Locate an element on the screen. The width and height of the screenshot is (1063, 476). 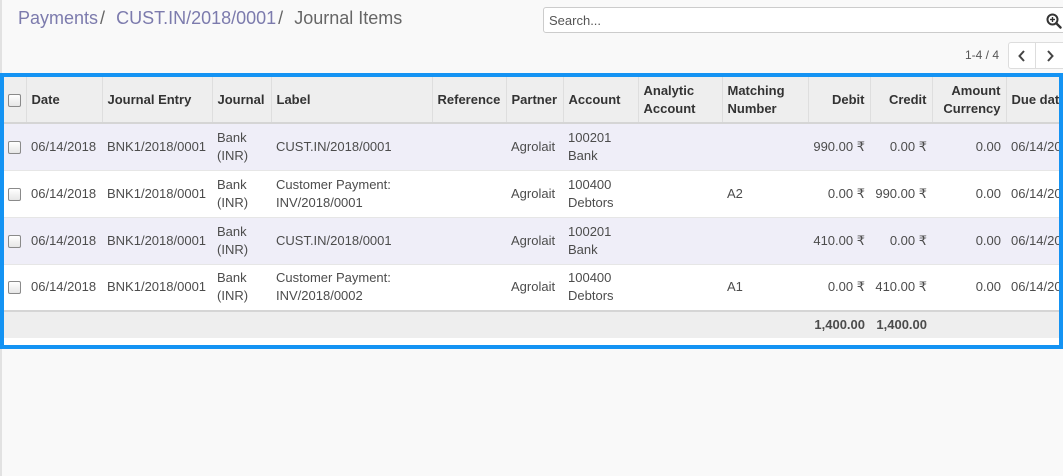
breadcrumb-payments: Payments is located at coordinates (58, 18).